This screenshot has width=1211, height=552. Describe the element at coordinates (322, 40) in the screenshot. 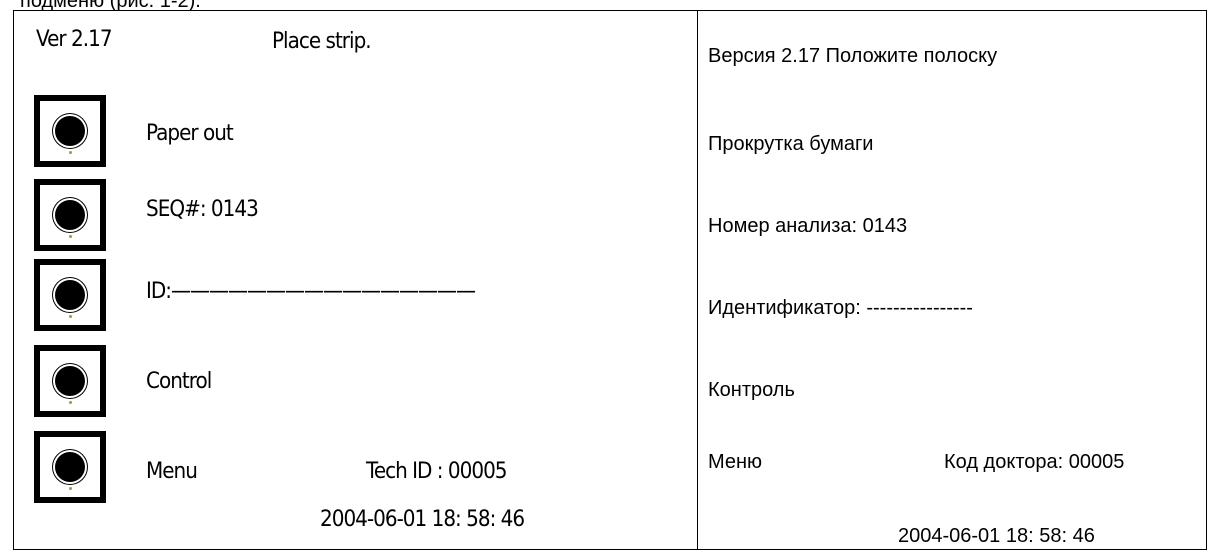

I see `prompt-label: Place strip.` at that location.